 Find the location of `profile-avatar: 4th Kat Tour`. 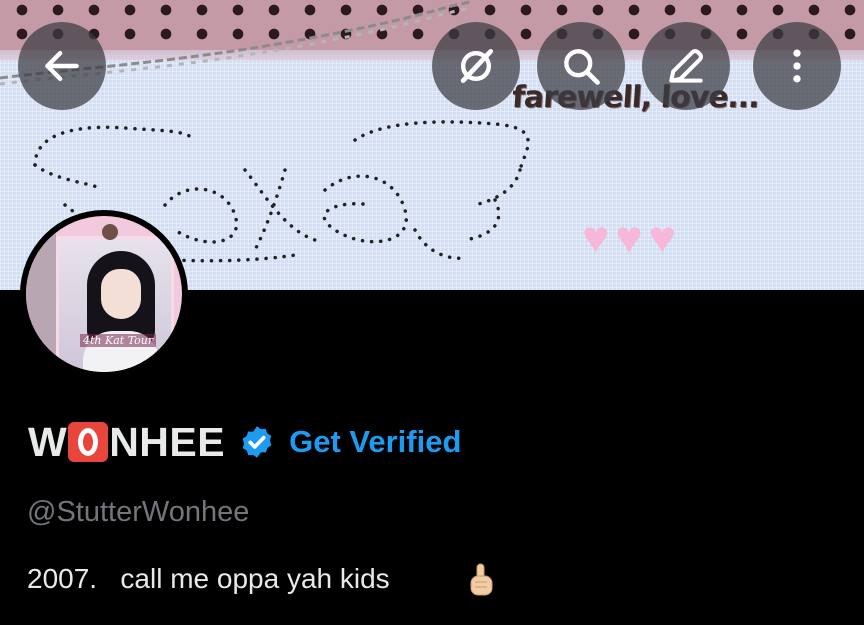

profile-avatar: 4th Kat Tour is located at coordinates (104, 294).